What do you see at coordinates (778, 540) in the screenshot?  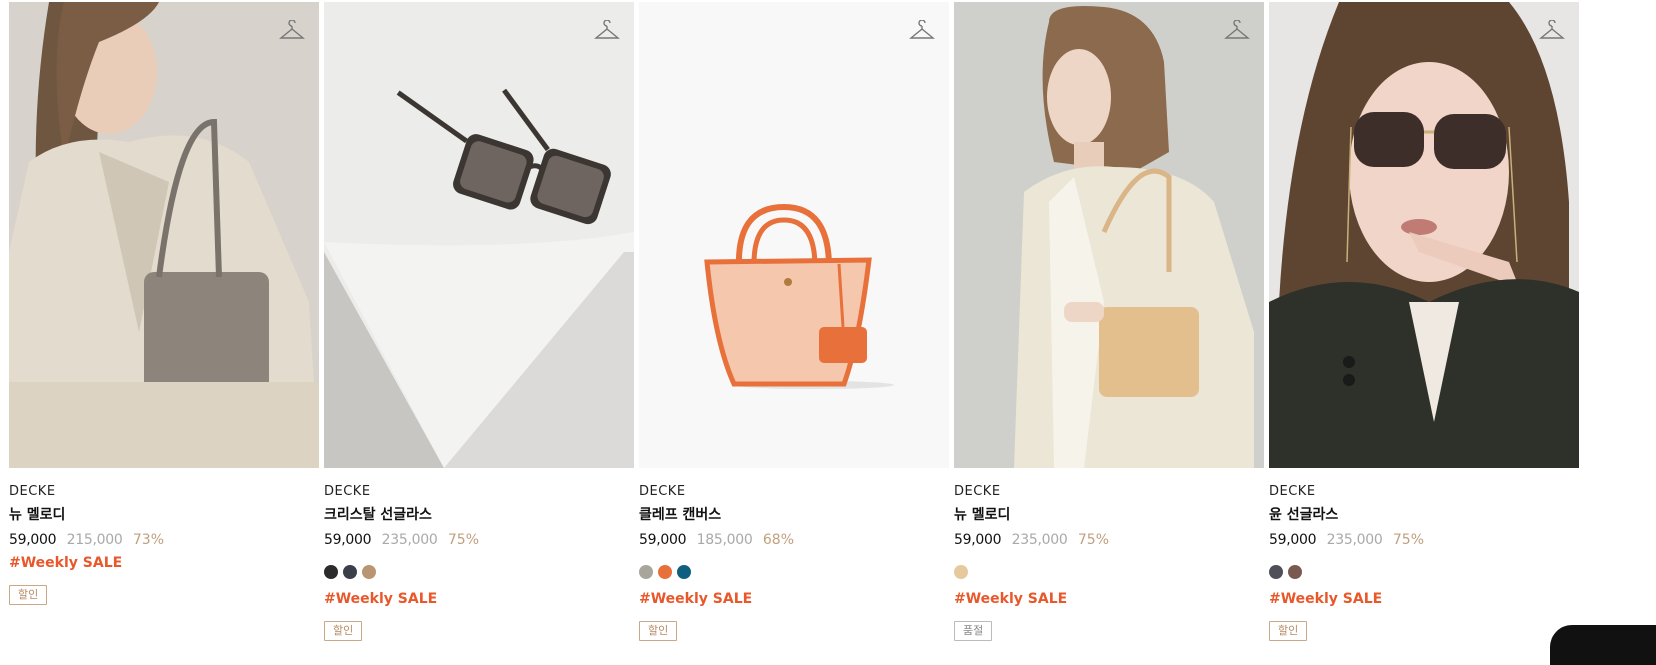 I see `discount-rate: 68%` at bounding box center [778, 540].